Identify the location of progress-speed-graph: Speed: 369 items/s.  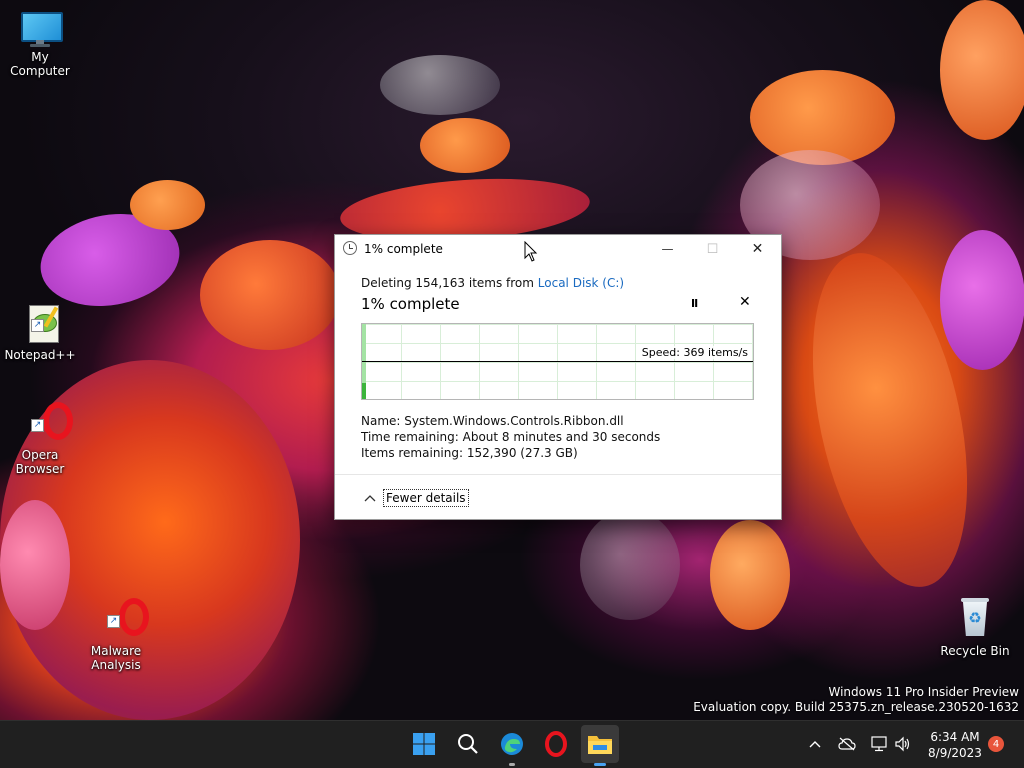
(557, 361).